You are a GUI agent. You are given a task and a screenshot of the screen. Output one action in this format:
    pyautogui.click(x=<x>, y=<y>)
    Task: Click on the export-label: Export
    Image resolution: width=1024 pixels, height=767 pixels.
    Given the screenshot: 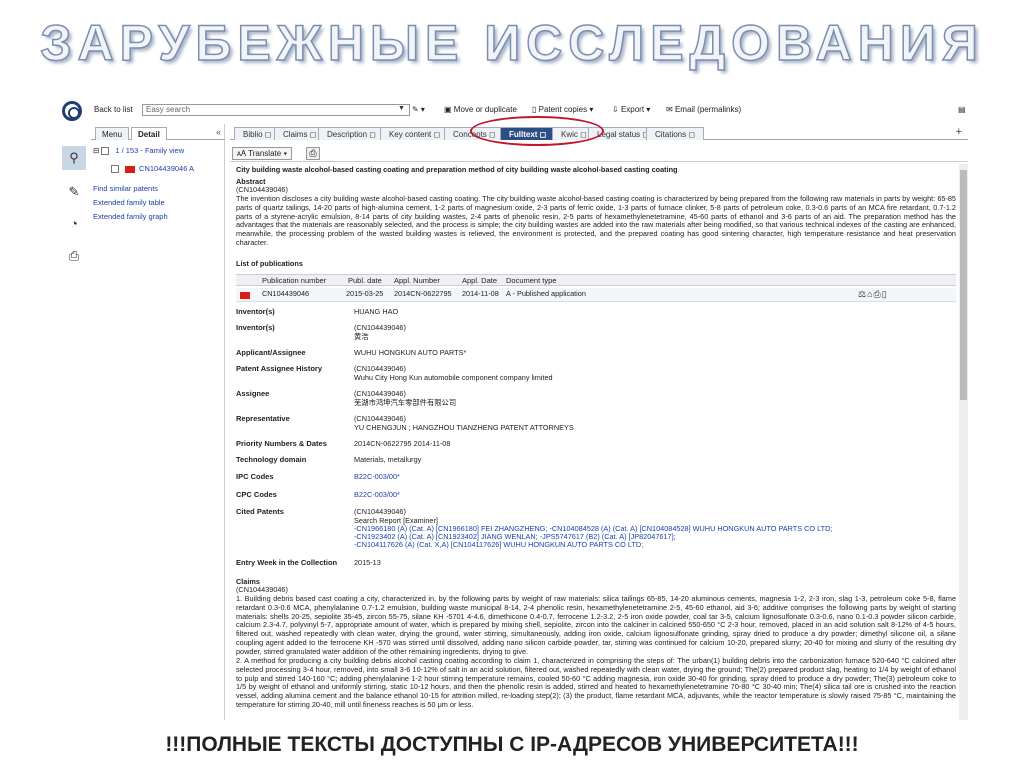 What is the action you would take?
    pyautogui.click(x=632, y=109)
    